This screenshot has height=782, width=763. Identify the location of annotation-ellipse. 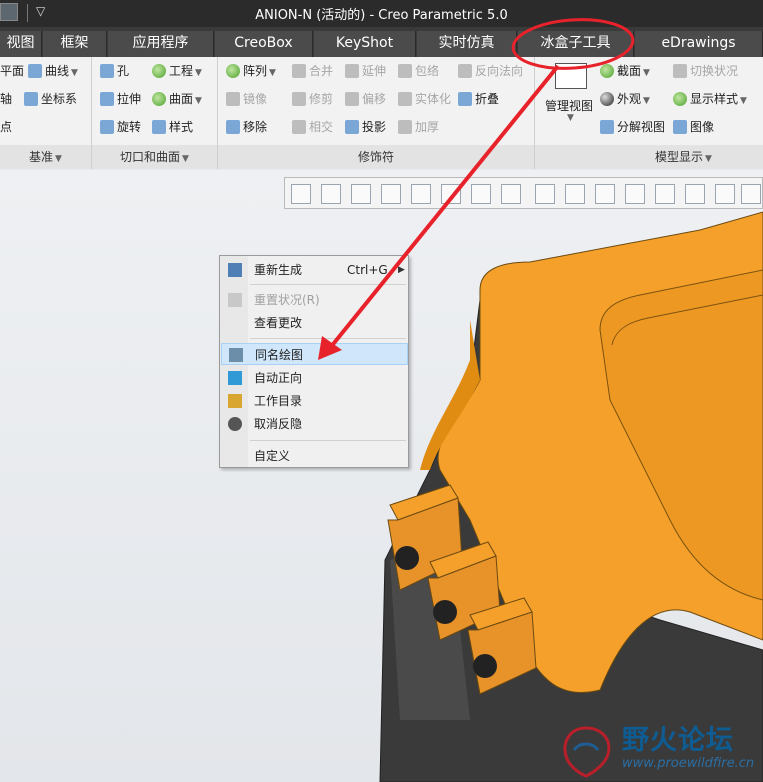
(573, 44).